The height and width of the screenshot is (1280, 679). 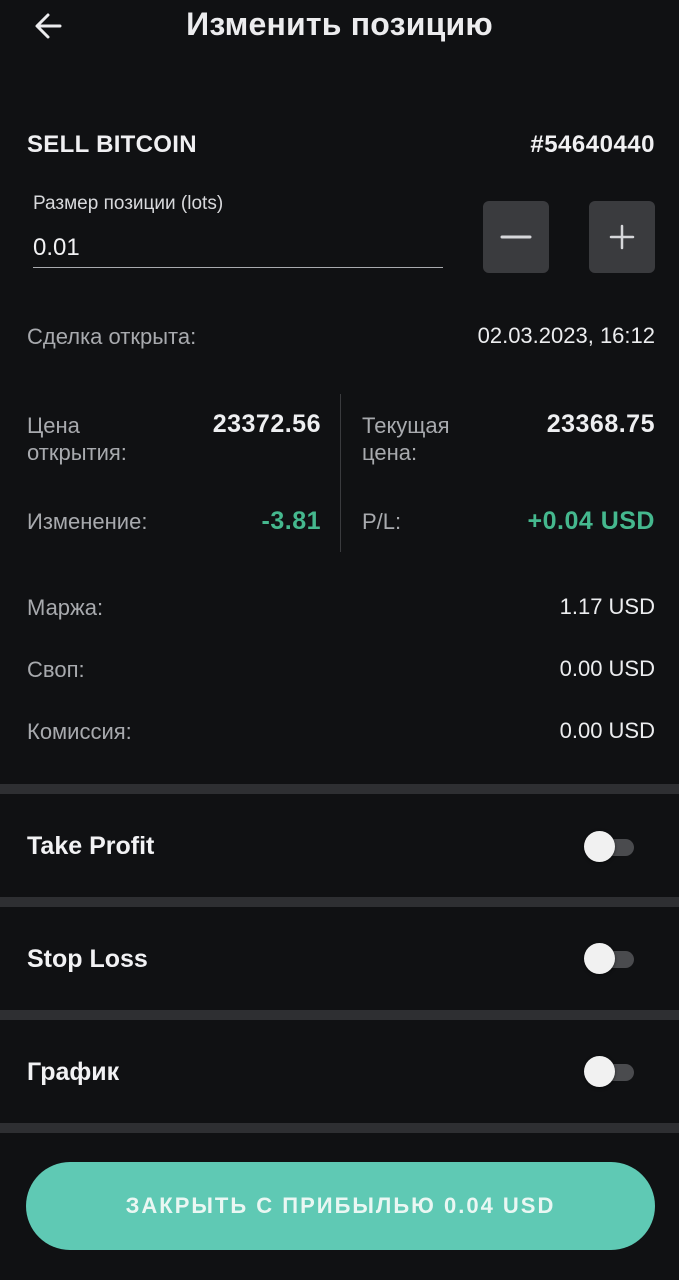 I want to click on close-position-button: ЗАКРЫТЬ С ПРИБЫЛЬЮ 0.04 USD, so click(x=340, y=1206).